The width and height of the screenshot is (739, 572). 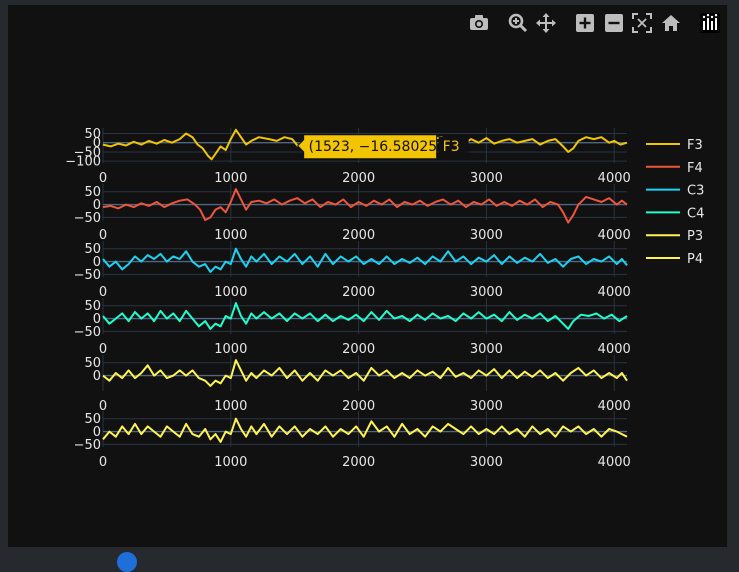 I want to click on legend-item-c3: C3, so click(x=675, y=191).